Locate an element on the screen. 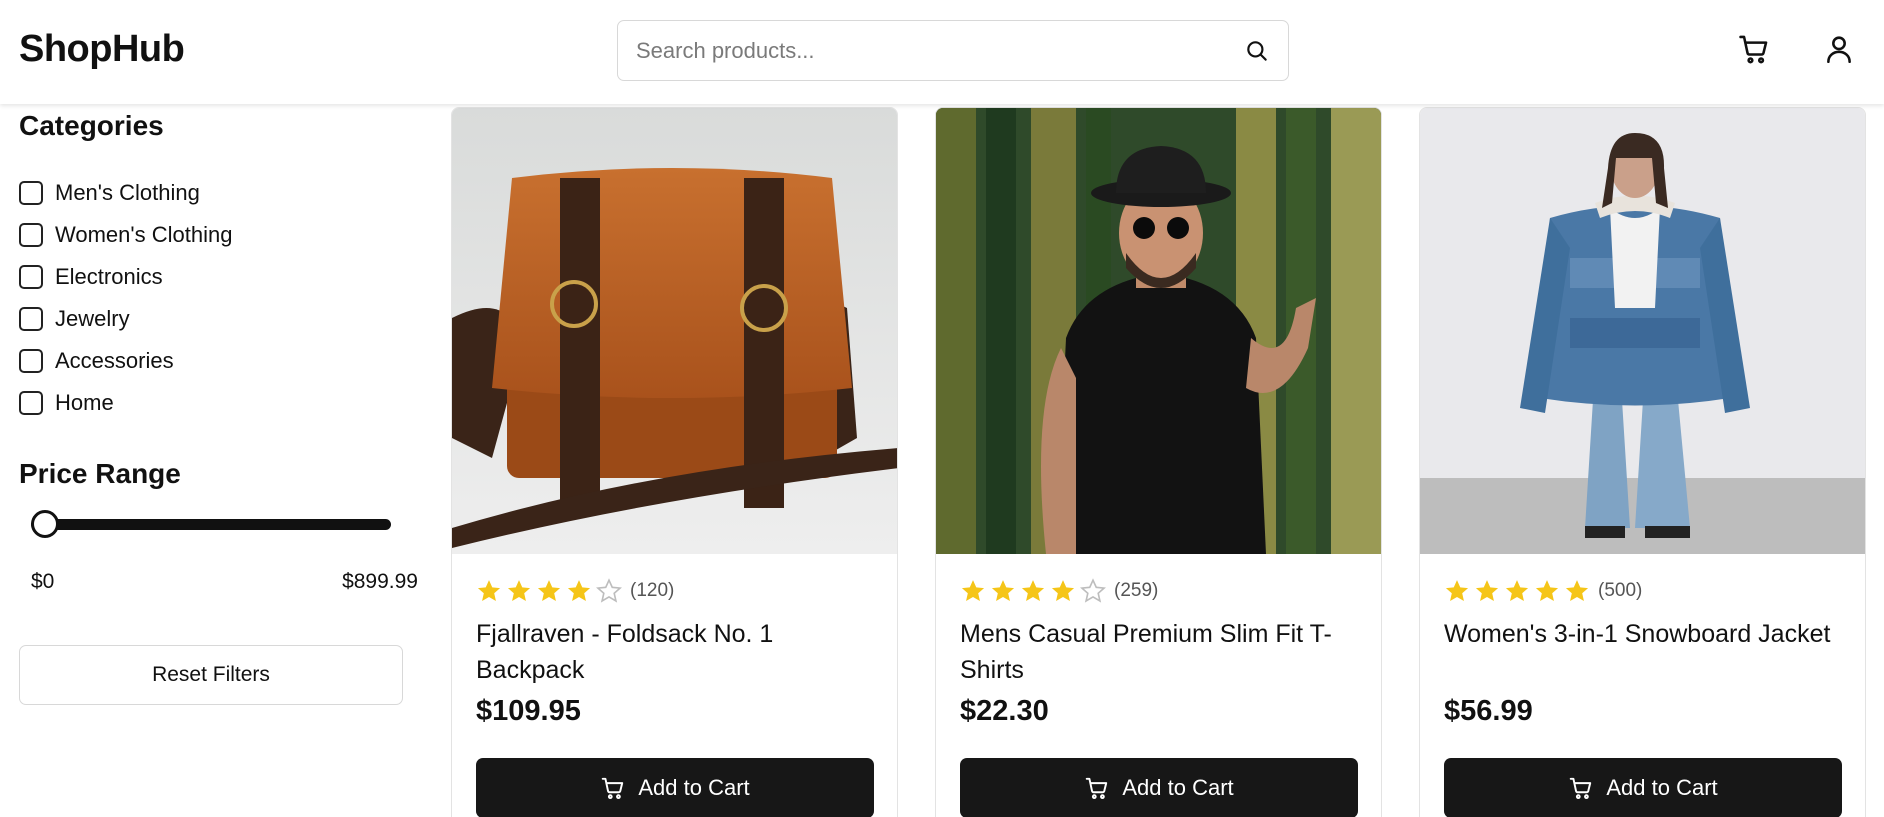 The image size is (1884, 817). user-icon is located at coordinates (1839, 49).